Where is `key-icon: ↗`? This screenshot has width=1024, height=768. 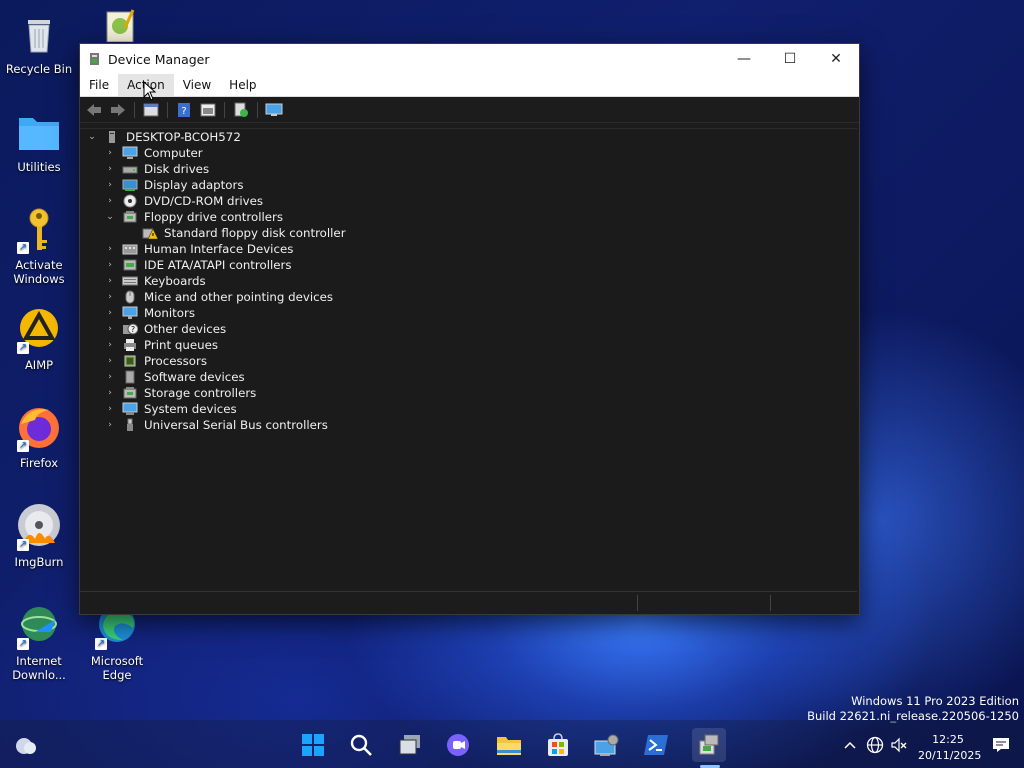 key-icon: ↗ is located at coordinates (39, 230).